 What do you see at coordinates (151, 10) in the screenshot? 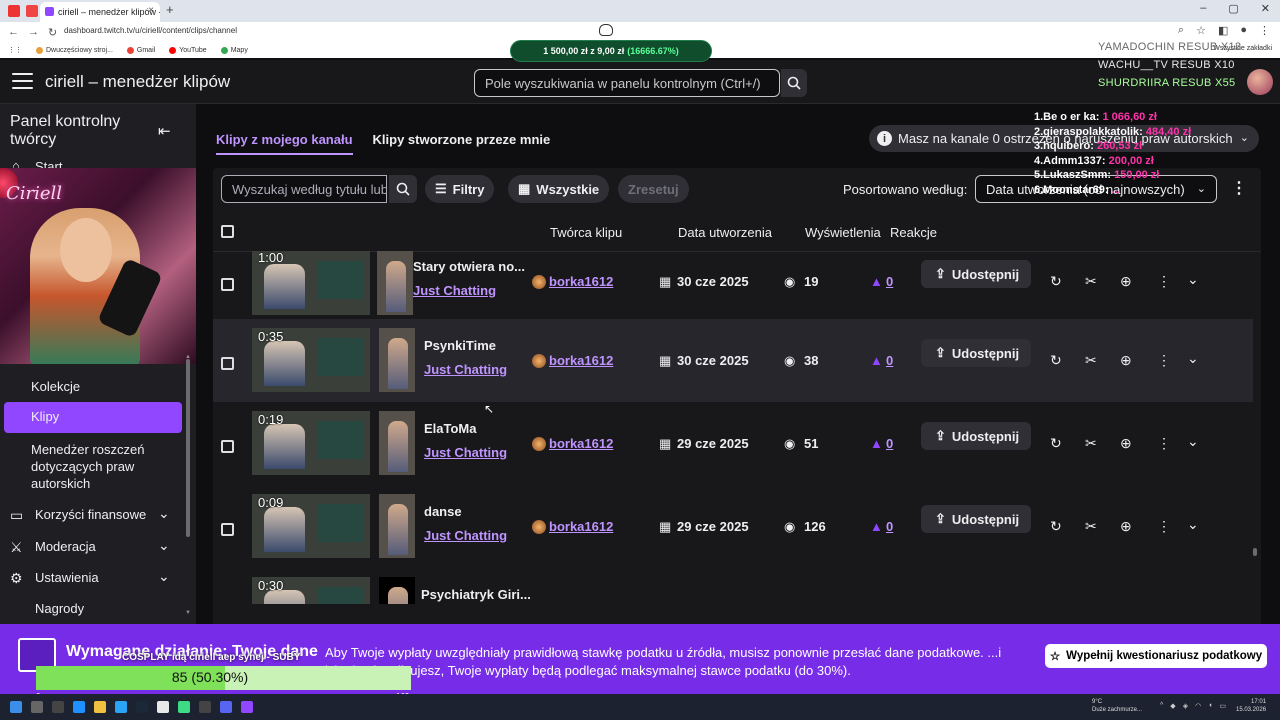
I see `close-tab-icon: ×` at bounding box center [151, 10].